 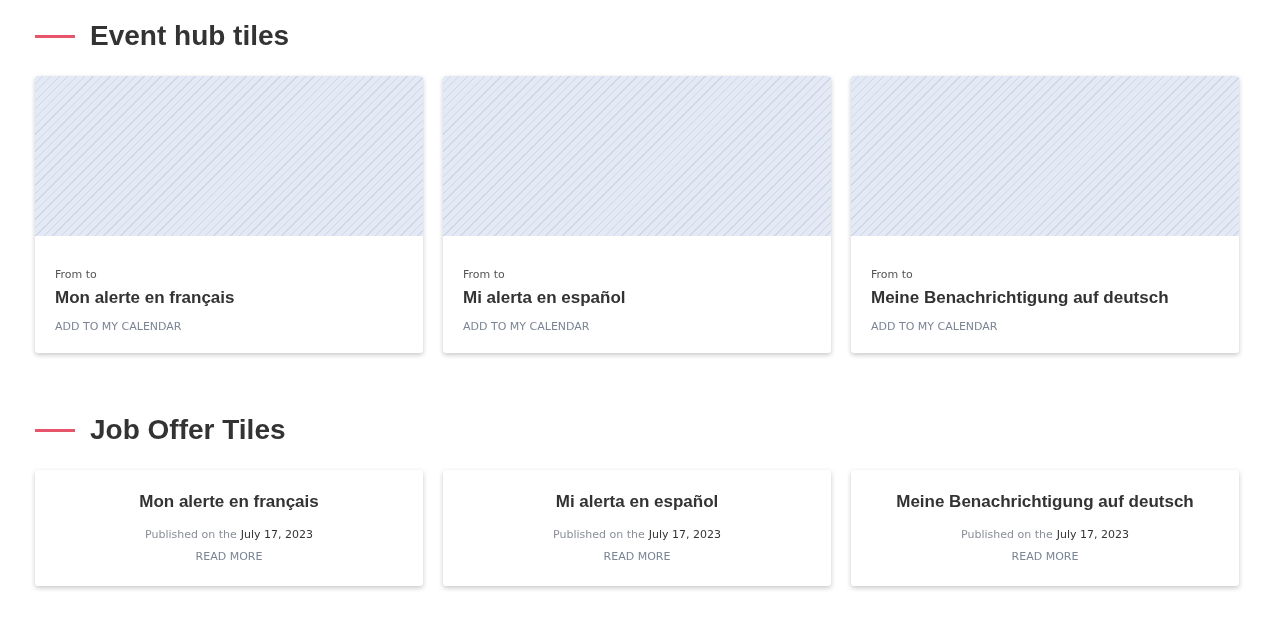 What do you see at coordinates (637, 502) in the screenshot?
I see `job-title: Mi alerta en español` at bounding box center [637, 502].